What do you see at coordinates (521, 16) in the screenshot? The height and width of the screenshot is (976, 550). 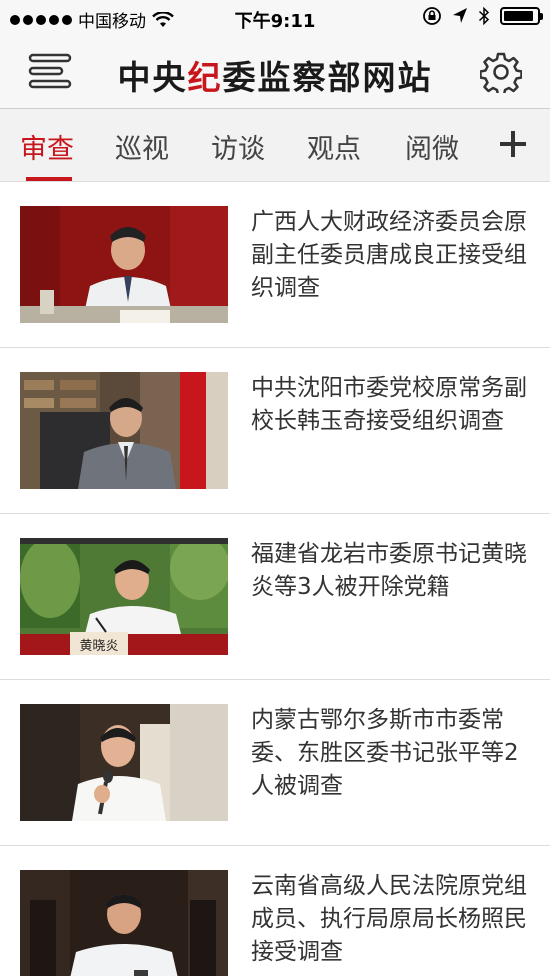 I see `battery-icon` at bounding box center [521, 16].